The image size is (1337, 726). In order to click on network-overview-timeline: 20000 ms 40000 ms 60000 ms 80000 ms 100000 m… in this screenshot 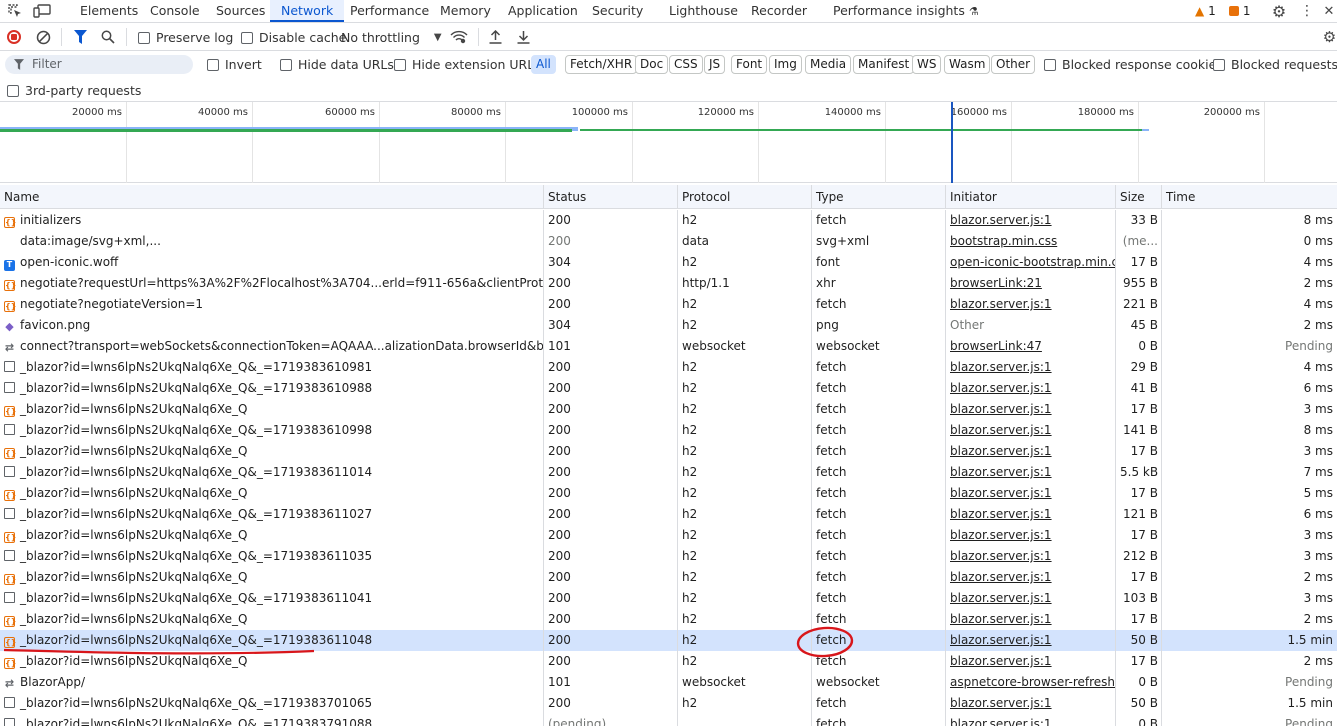, I will do `click(668, 142)`.